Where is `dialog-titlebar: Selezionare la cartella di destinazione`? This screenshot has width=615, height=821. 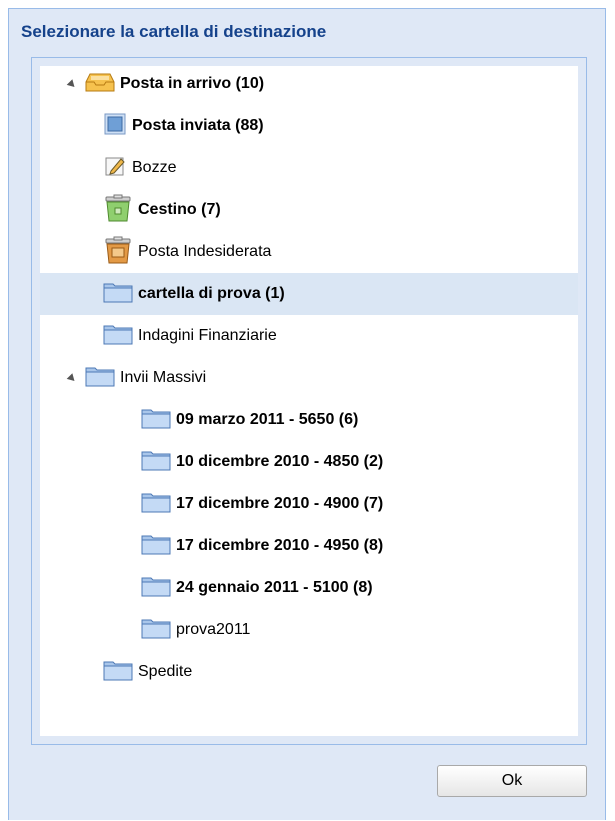
dialog-titlebar: Selezionare la cartella di destinazione is located at coordinates (307, 32).